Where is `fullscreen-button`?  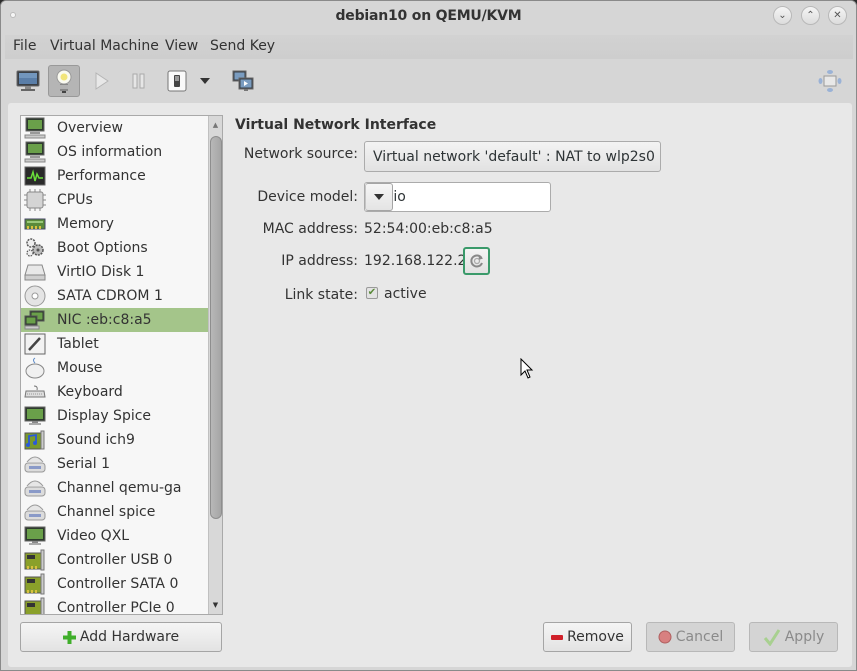
fullscreen-button is located at coordinates (830, 81).